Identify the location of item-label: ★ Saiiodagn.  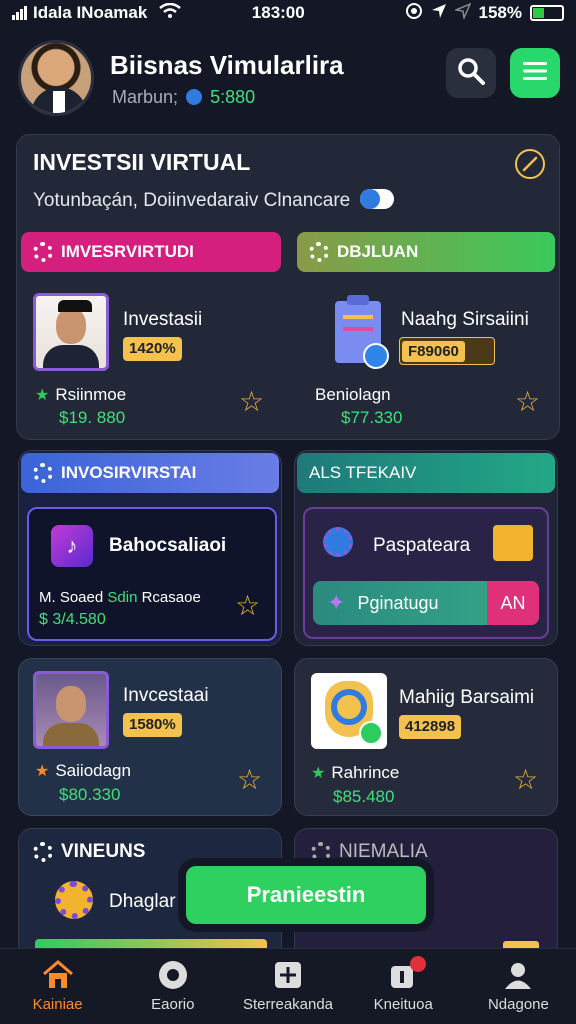
(83, 771).